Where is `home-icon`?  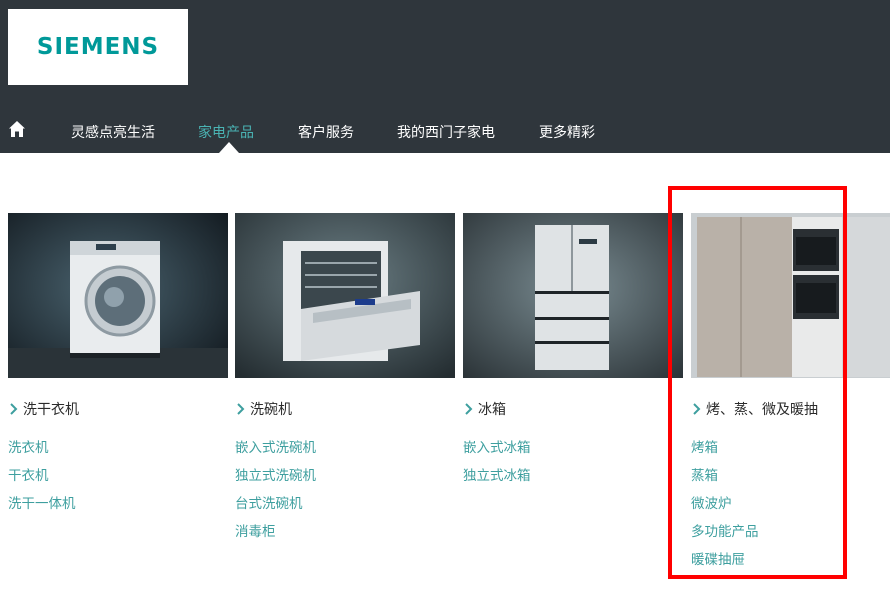
home-icon is located at coordinates (17, 129).